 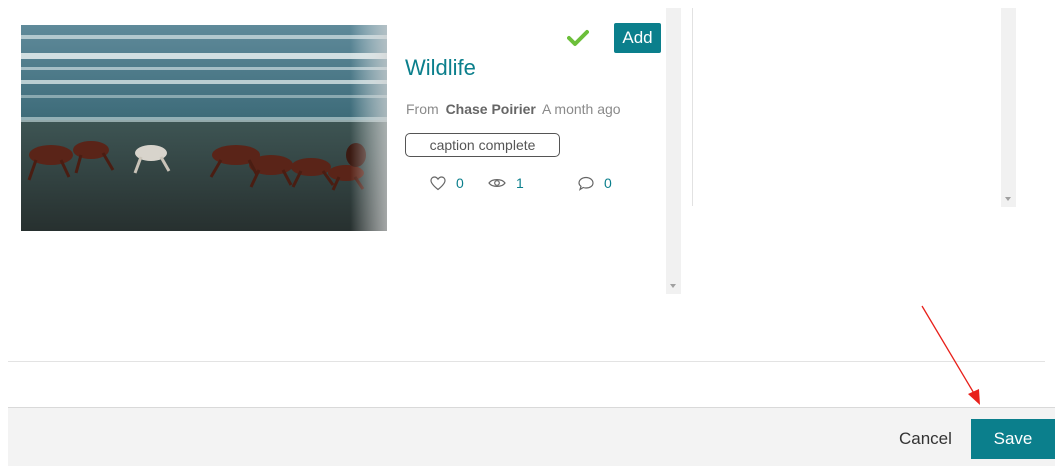 I want to click on status-badge: caption complete, so click(x=482, y=145).